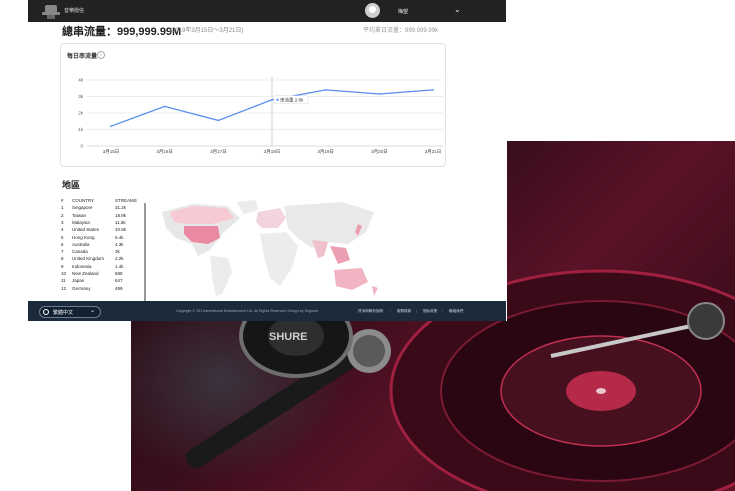 The width and height of the screenshot is (735, 491). What do you see at coordinates (62, 237) in the screenshot?
I see `rank-cell: 5` at bounding box center [62, 237].